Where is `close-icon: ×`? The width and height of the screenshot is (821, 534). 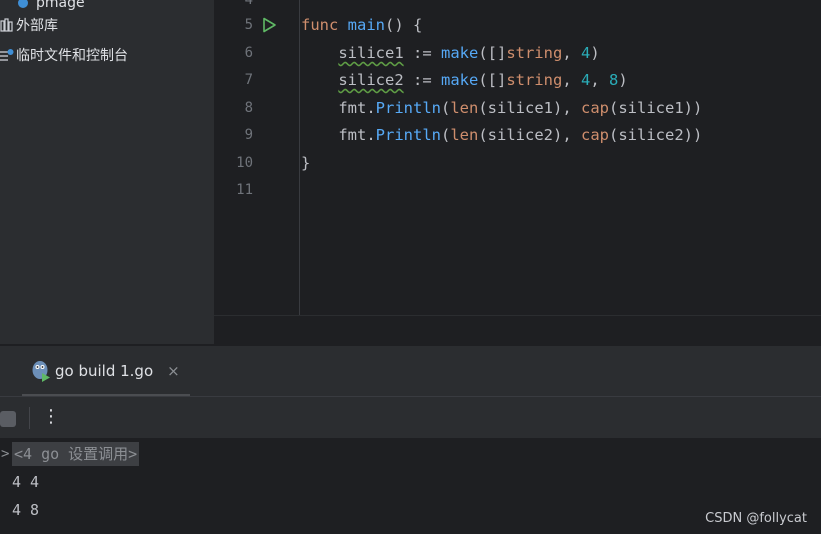 close-icon: × is located at coordinates (173, 371).